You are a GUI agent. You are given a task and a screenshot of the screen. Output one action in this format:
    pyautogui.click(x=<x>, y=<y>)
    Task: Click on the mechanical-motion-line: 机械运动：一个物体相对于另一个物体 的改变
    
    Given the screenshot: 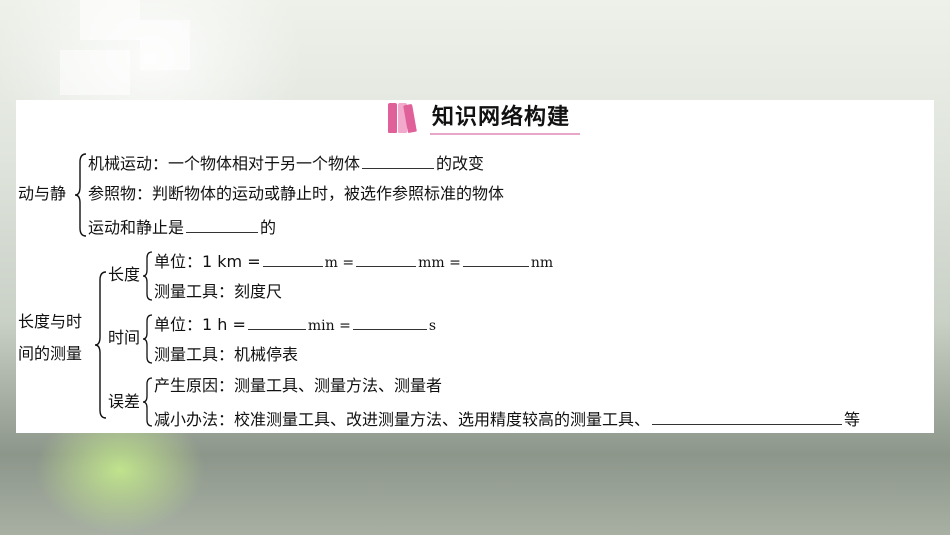 What is the action you would take?
    pyautogui.click(x=286, y=162)
    